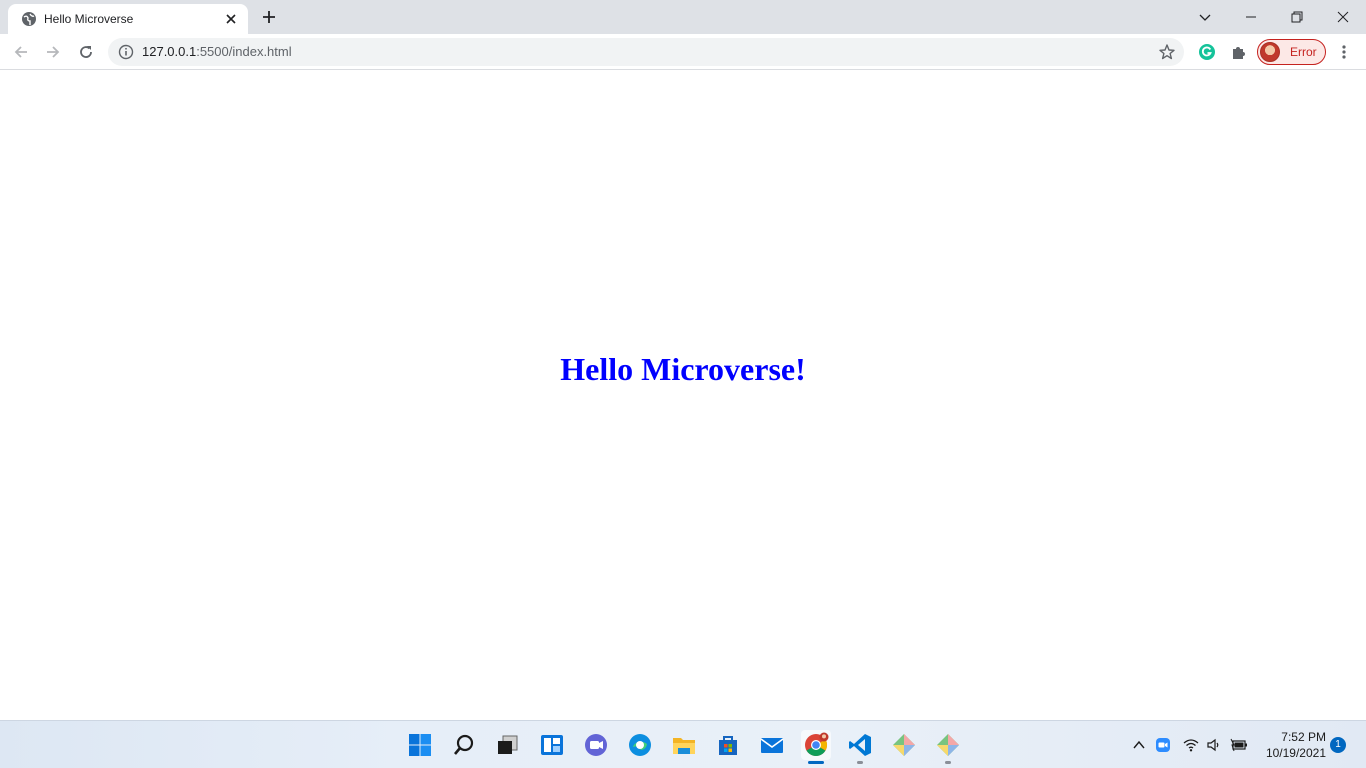  What do you see at coordinates (420, 745) in the screenshot?
I see `windows-start-icon` at bounding box center [420, 745].